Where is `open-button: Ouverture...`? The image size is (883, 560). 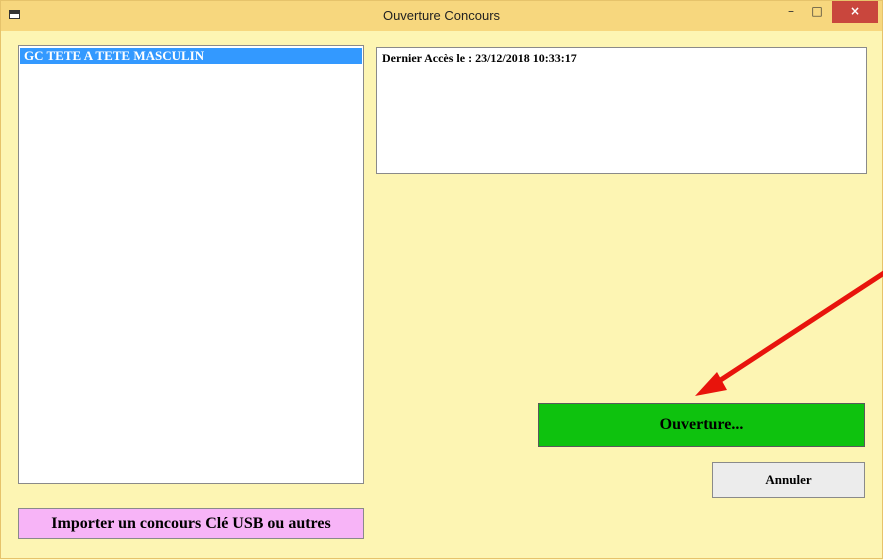 open-button: Ouverture... is located at coordinates (701, 425).